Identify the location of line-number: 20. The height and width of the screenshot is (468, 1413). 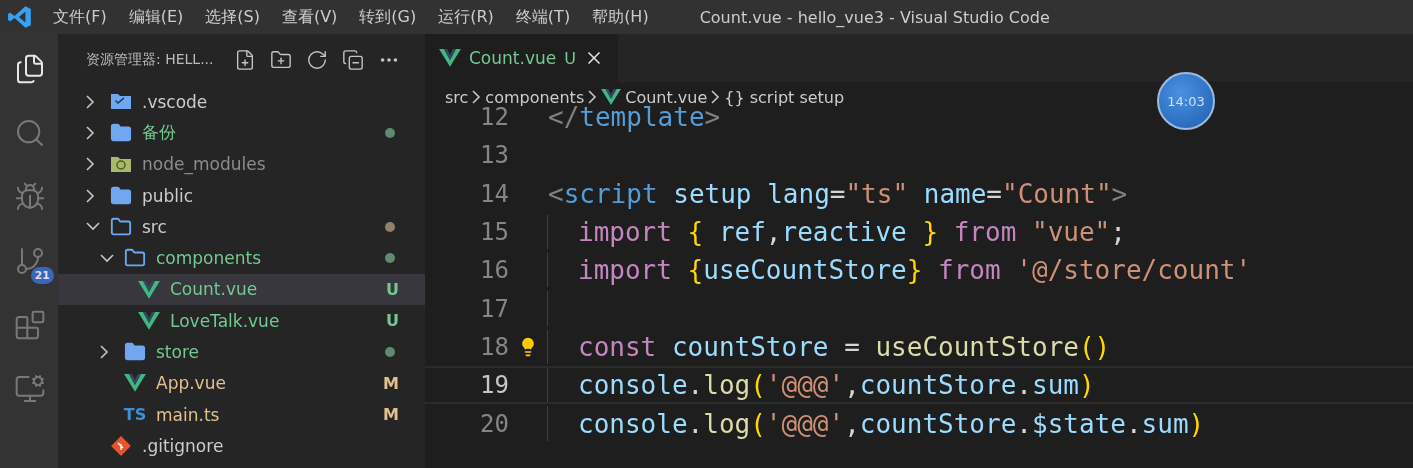
(494, 423).